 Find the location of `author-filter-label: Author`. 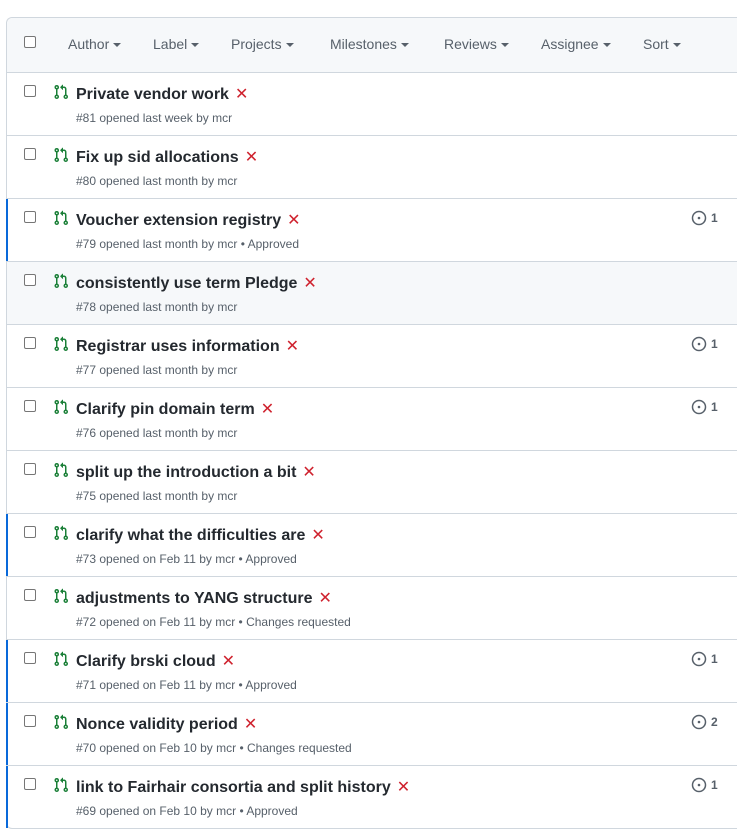

author-filter-label: Author is located at coordinates (89, 44).